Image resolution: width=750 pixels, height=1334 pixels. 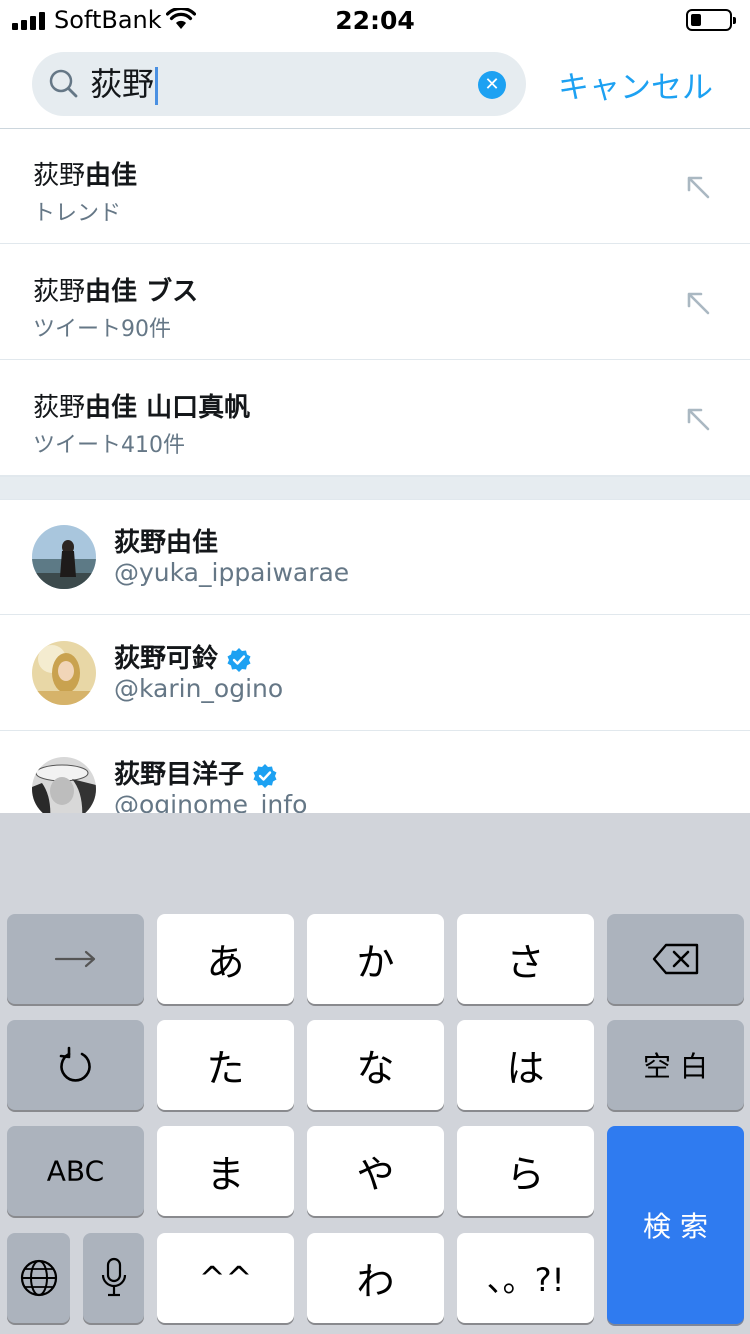 What do you see at coordinates (113, 1278) in the screenshot?
I see `microphone-icon` at bounding box center [113, 1278].